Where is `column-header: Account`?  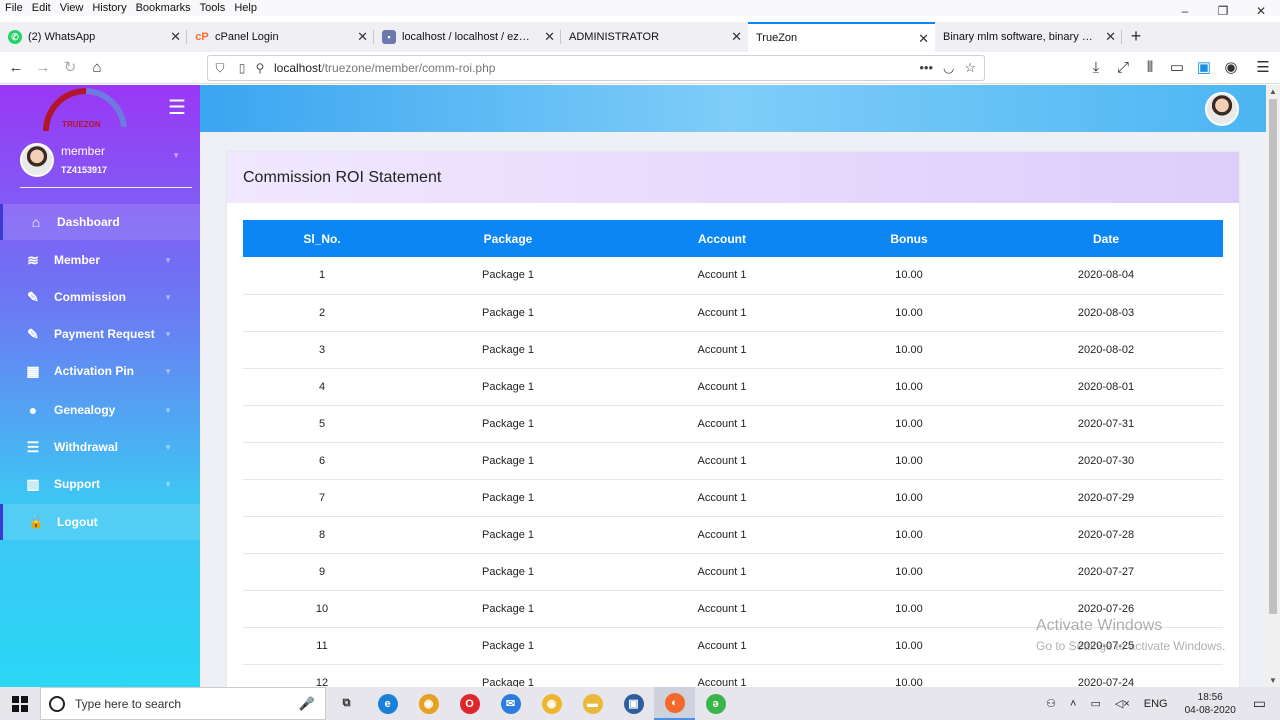 column-header: Account is located at coordinates (722, 238).